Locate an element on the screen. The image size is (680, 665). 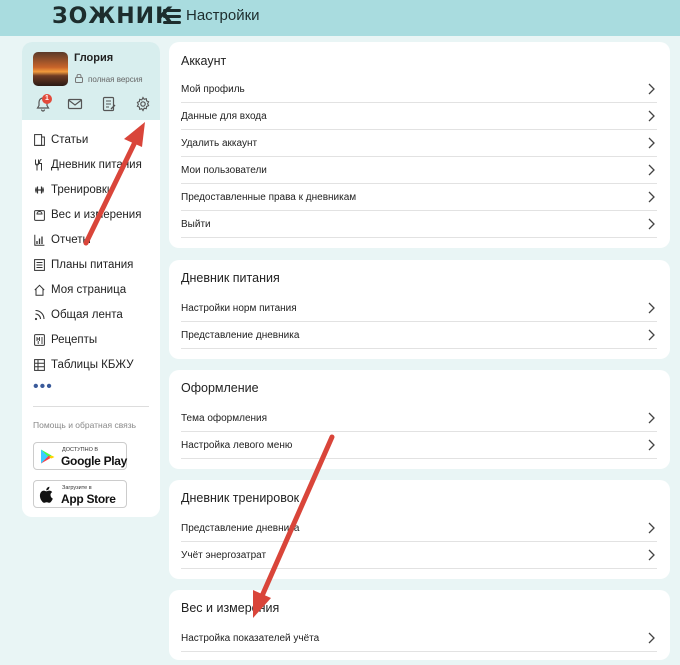
settings-row-logout: Выйти is located at coordinates (419, 224).